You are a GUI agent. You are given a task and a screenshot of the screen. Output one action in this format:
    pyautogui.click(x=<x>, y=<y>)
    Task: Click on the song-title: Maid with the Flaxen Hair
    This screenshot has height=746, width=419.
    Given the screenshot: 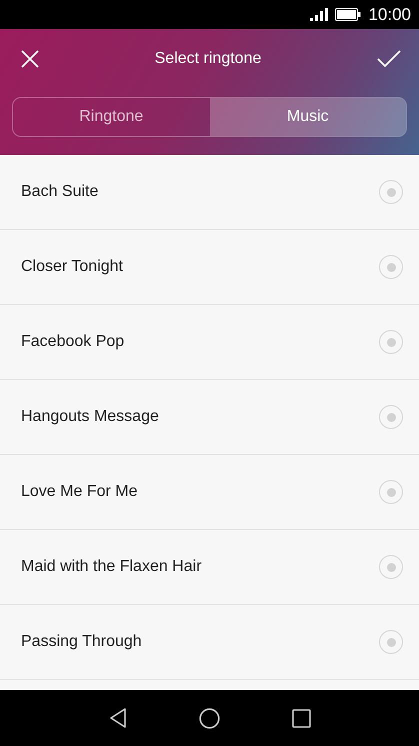 What is the action you would take?
    pyautogui.click(x=111, y=567)
    